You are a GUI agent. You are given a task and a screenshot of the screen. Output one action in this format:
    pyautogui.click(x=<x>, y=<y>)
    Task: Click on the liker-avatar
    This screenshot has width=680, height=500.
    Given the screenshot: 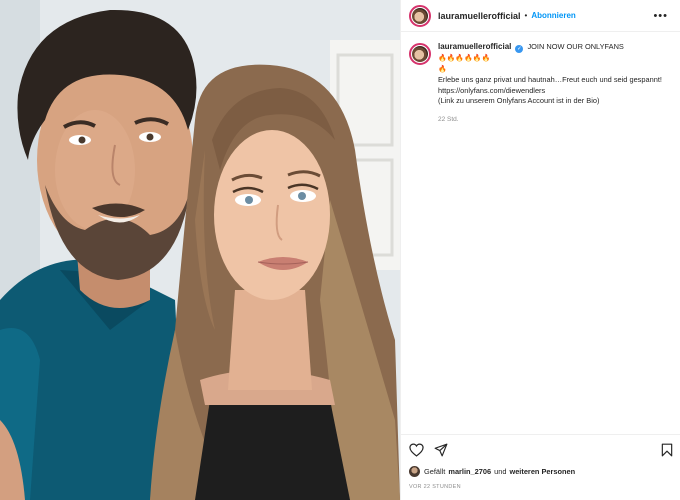 What is the action you would take?
    pyautogui.click(x=414, y=471)
    